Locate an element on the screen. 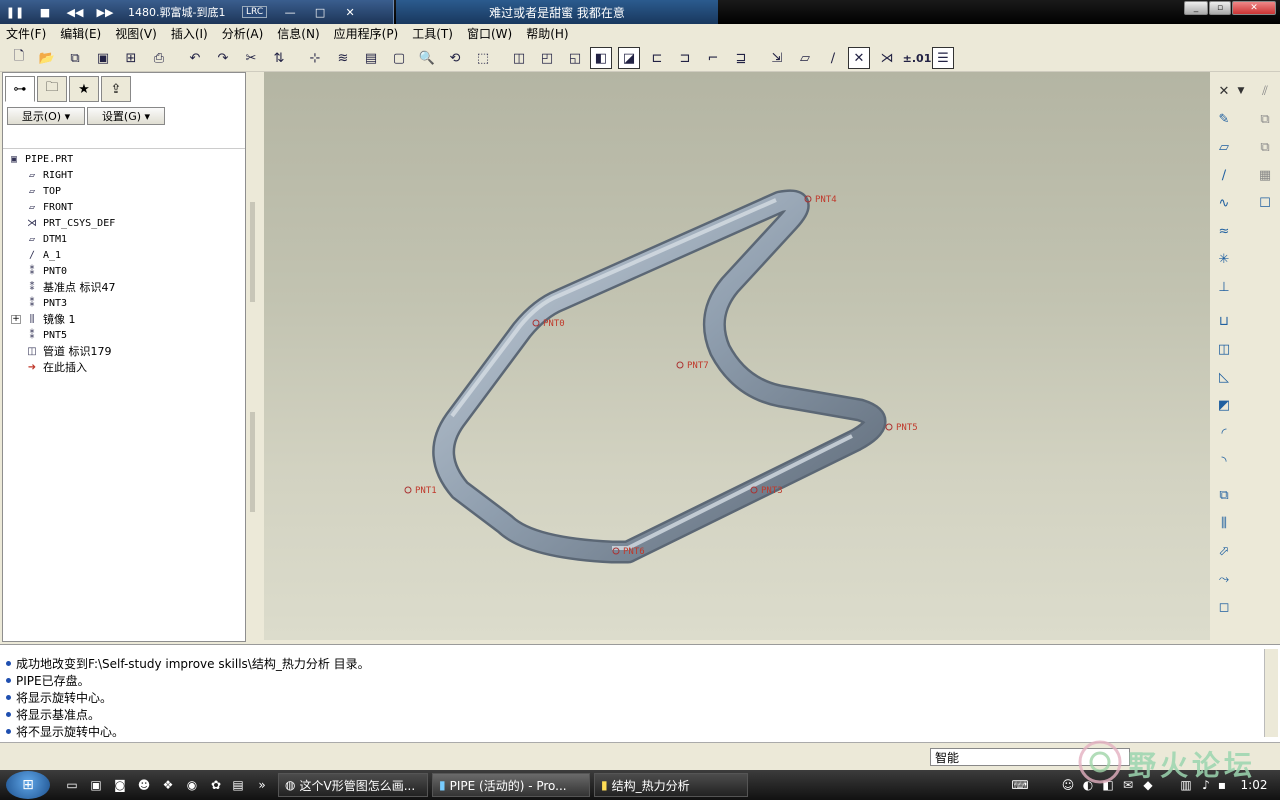  point-toggle-icon: ⊐ is located at coordinates (685, 58).